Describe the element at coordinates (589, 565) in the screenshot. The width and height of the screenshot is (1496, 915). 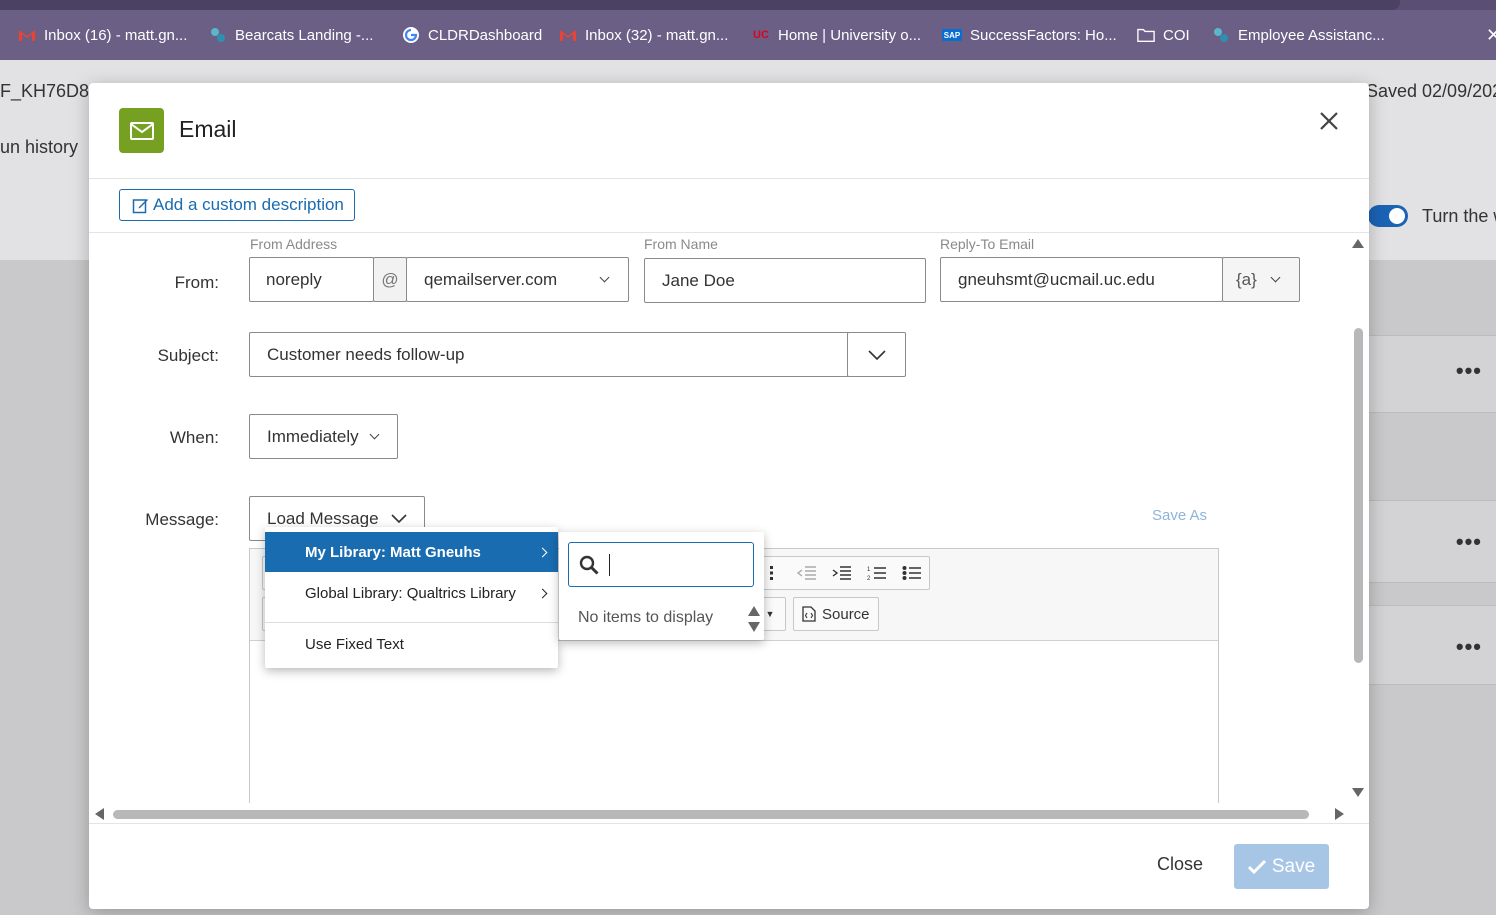
I see `search-icon` at that location.